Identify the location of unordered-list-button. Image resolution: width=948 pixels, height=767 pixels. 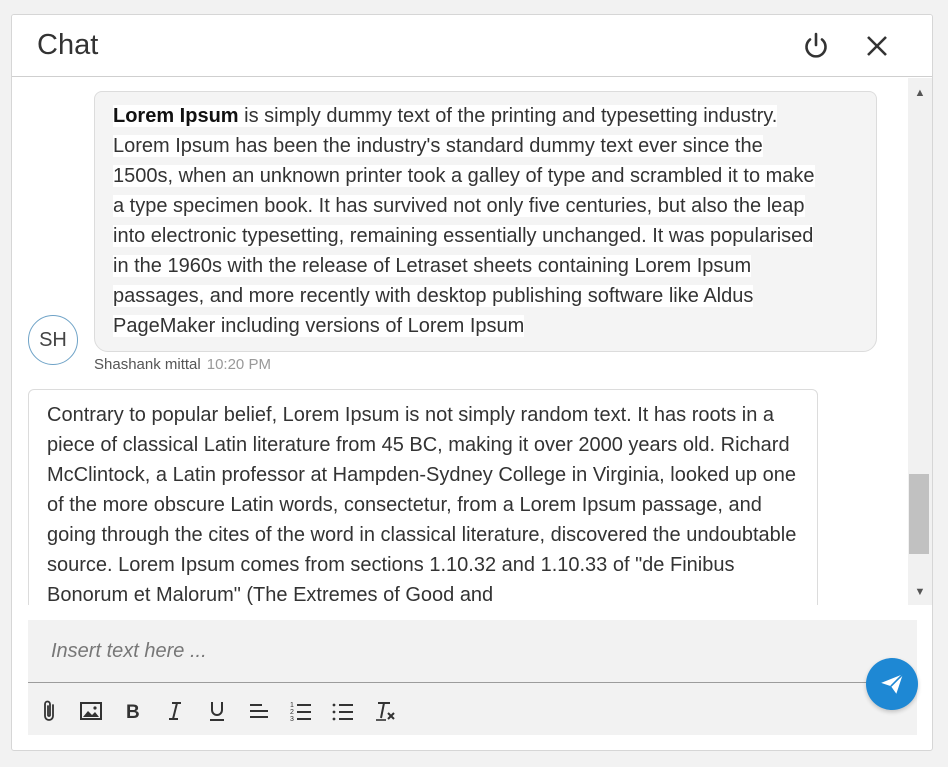
(343, 711).